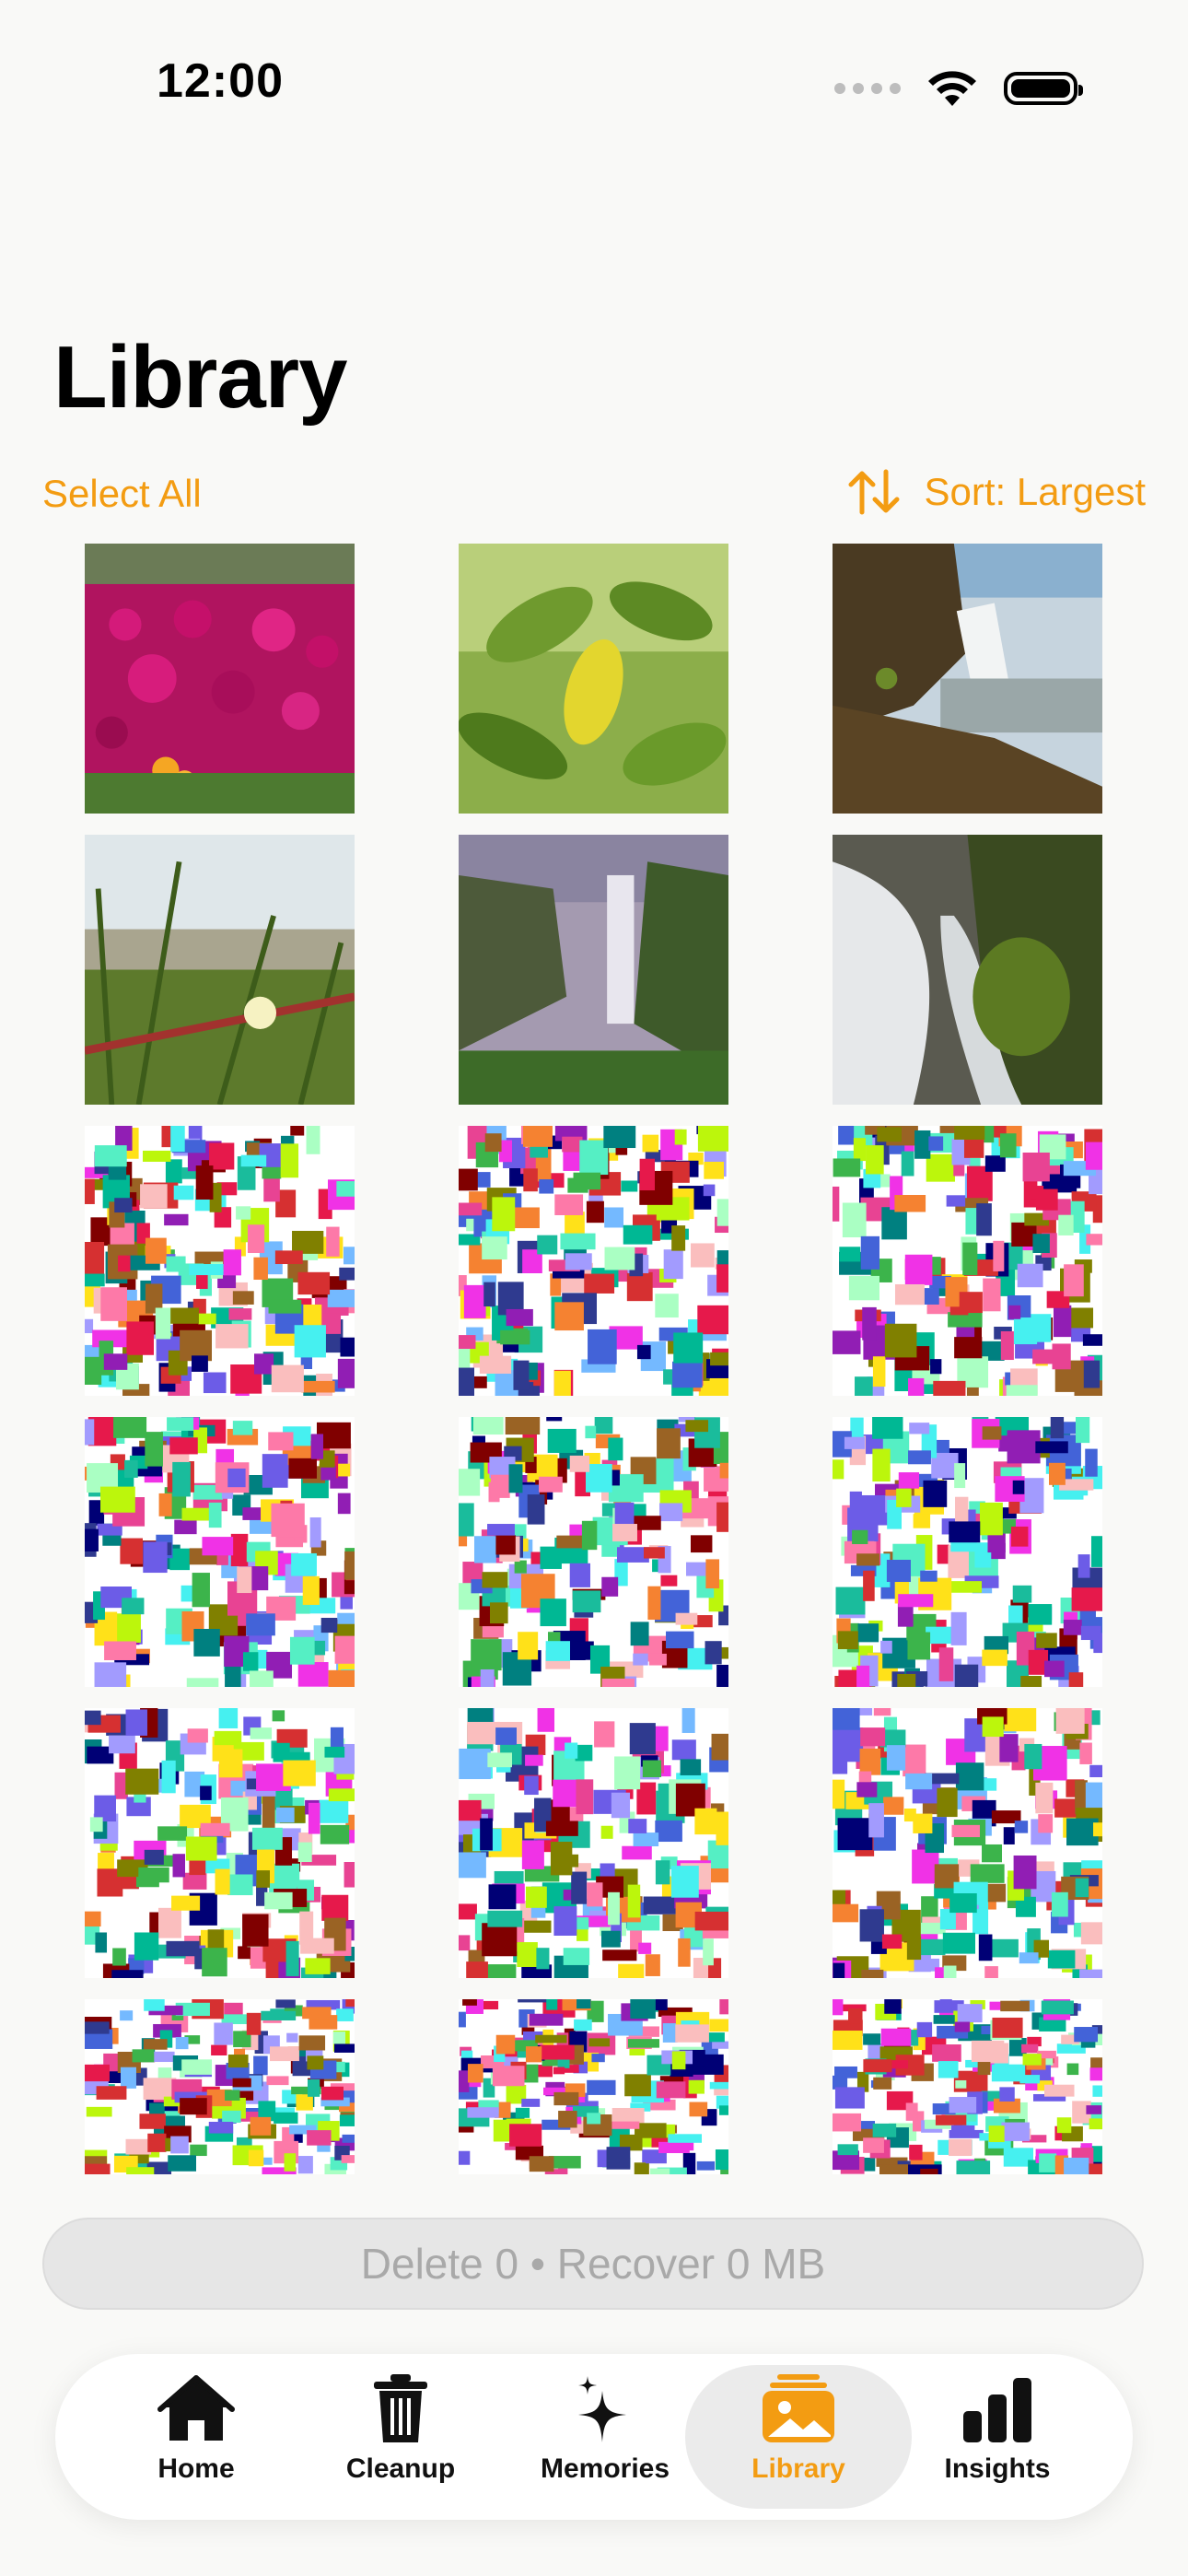 This screenshot has width=1188, height=2576. What do you see at coordinates (1043, 88) in the screenshot?
I see `battery-icon` at bounding box center [1043, 88].